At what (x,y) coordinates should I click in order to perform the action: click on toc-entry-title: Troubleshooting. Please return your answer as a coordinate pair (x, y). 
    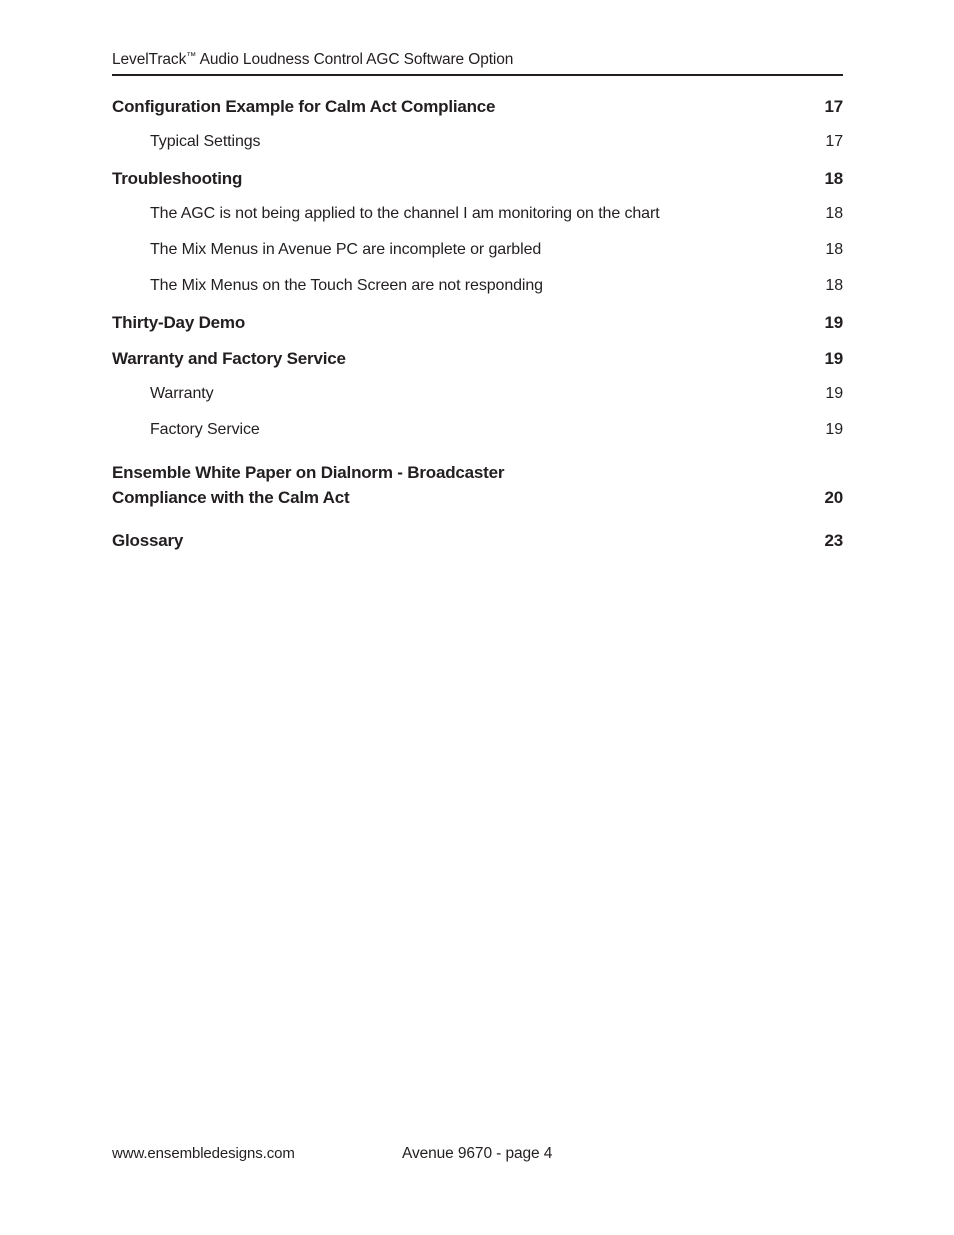
    Looking at the image, I should click on (177, 178).